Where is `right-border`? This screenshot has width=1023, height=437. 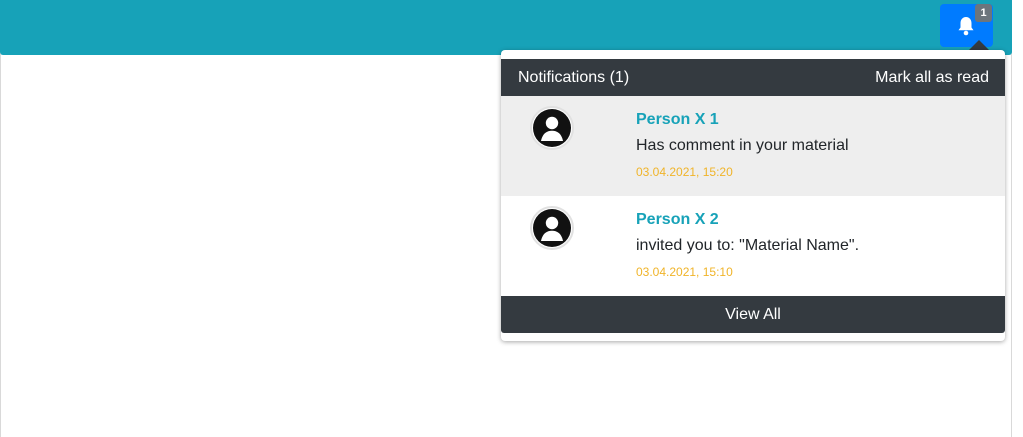 right-border is located at coordinates (1011, 218).